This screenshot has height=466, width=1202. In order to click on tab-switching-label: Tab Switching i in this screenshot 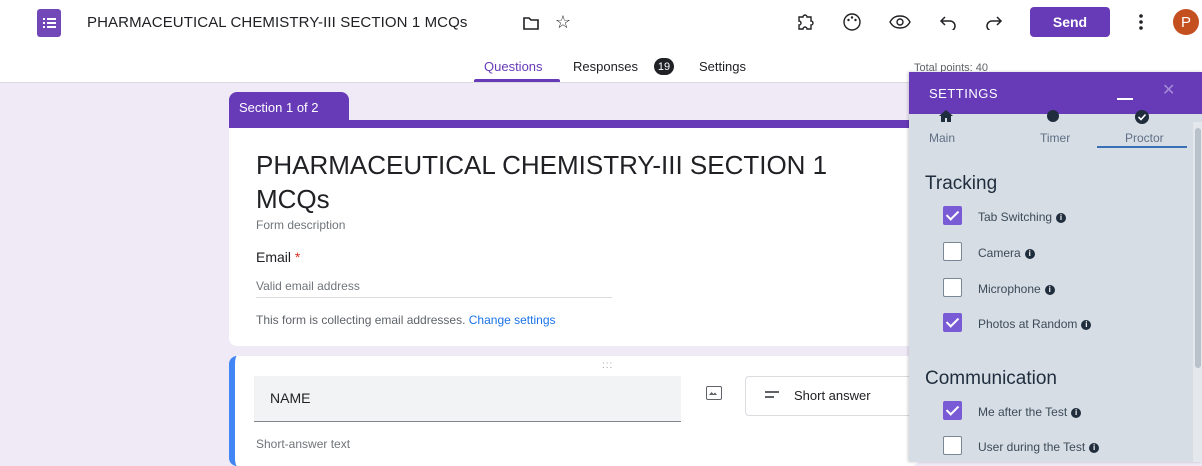, I will do `click(1022, 217)`.